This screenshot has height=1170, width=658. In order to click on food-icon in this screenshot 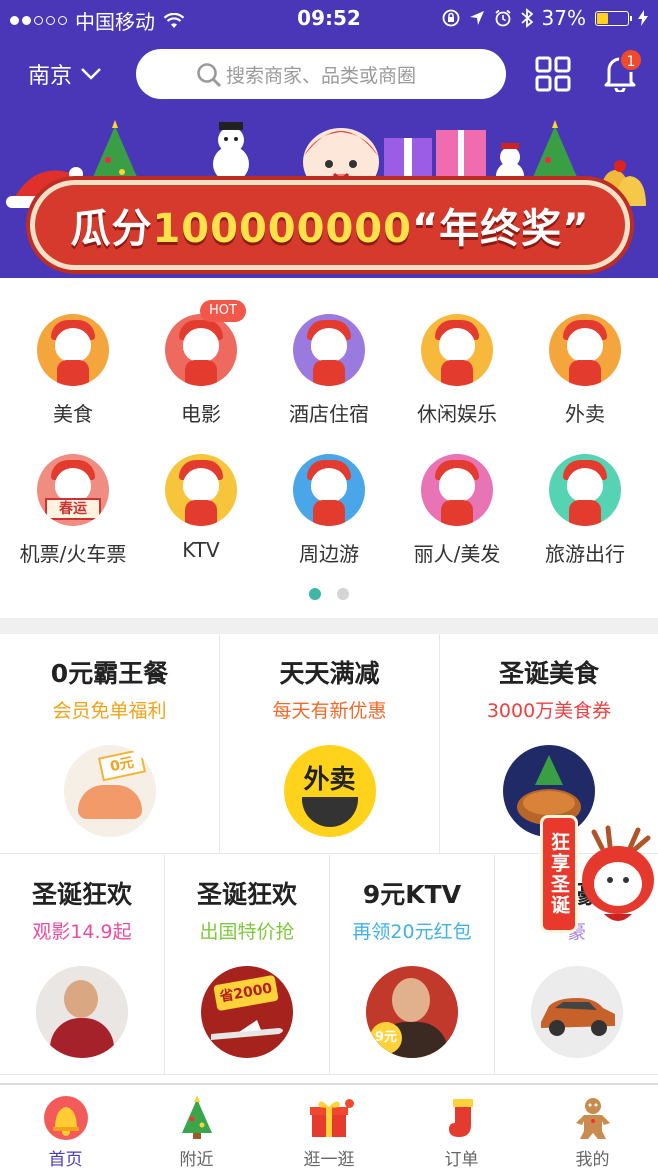, I will do `click(73, 350)`.